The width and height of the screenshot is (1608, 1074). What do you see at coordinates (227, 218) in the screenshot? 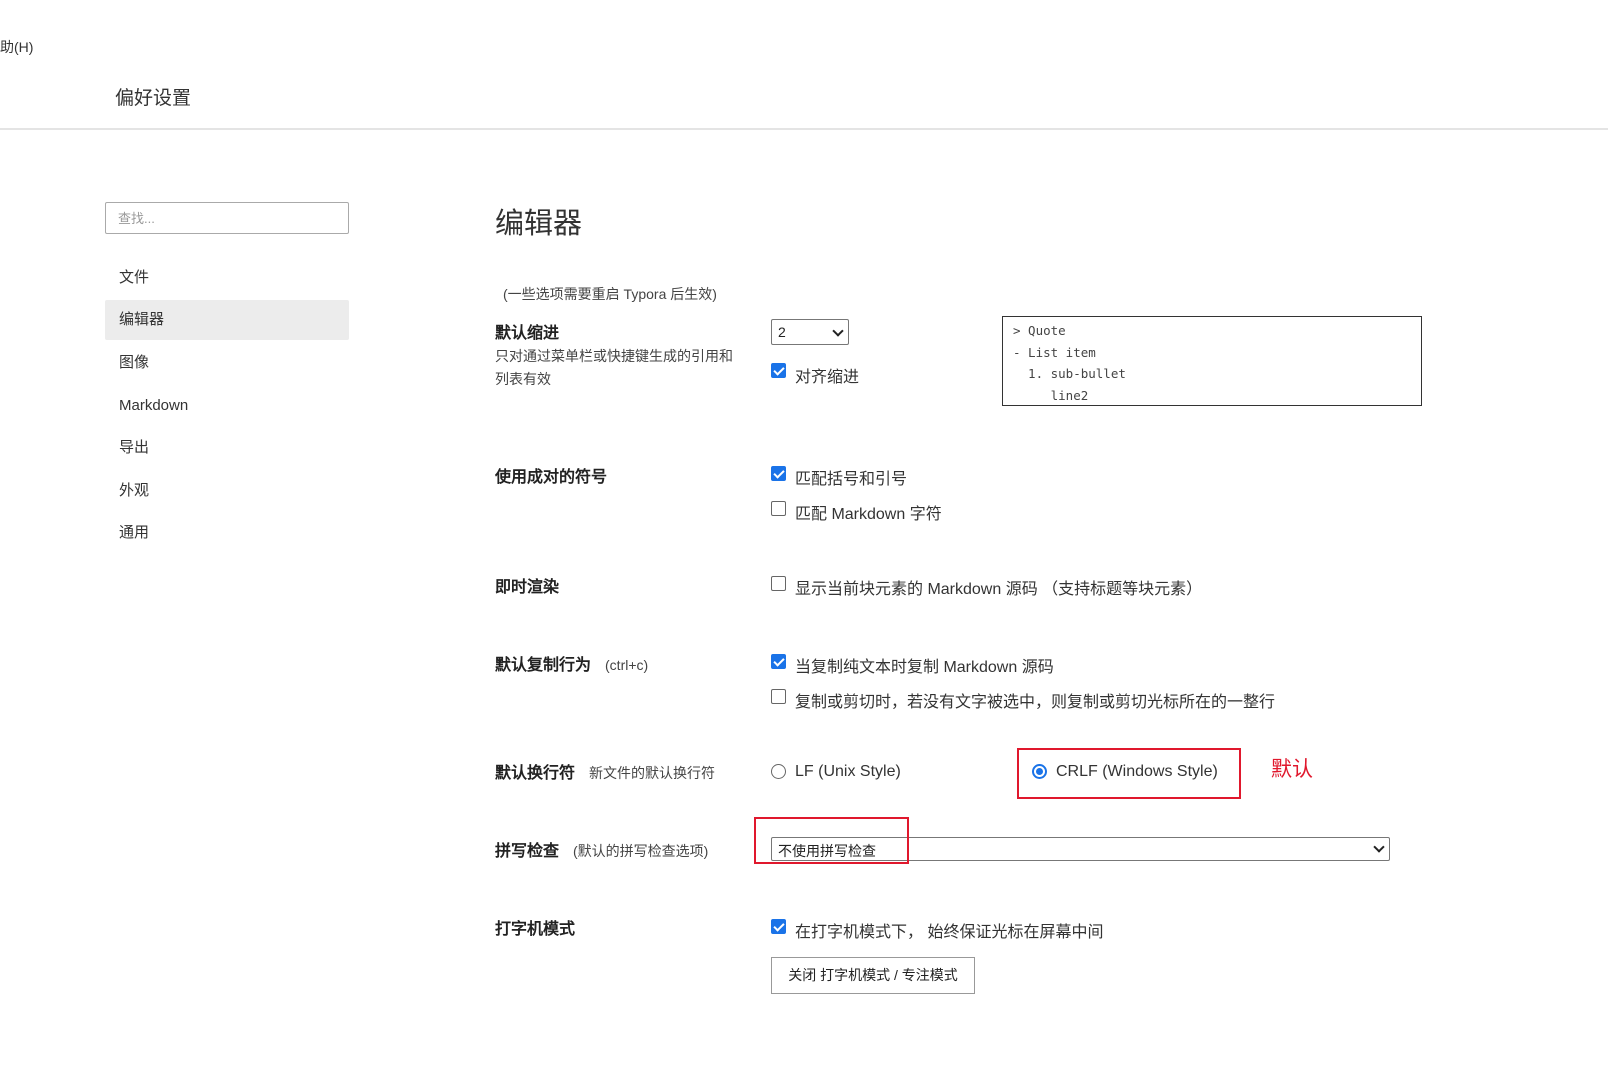
I see `search-input` at bounding box center [227, 218].